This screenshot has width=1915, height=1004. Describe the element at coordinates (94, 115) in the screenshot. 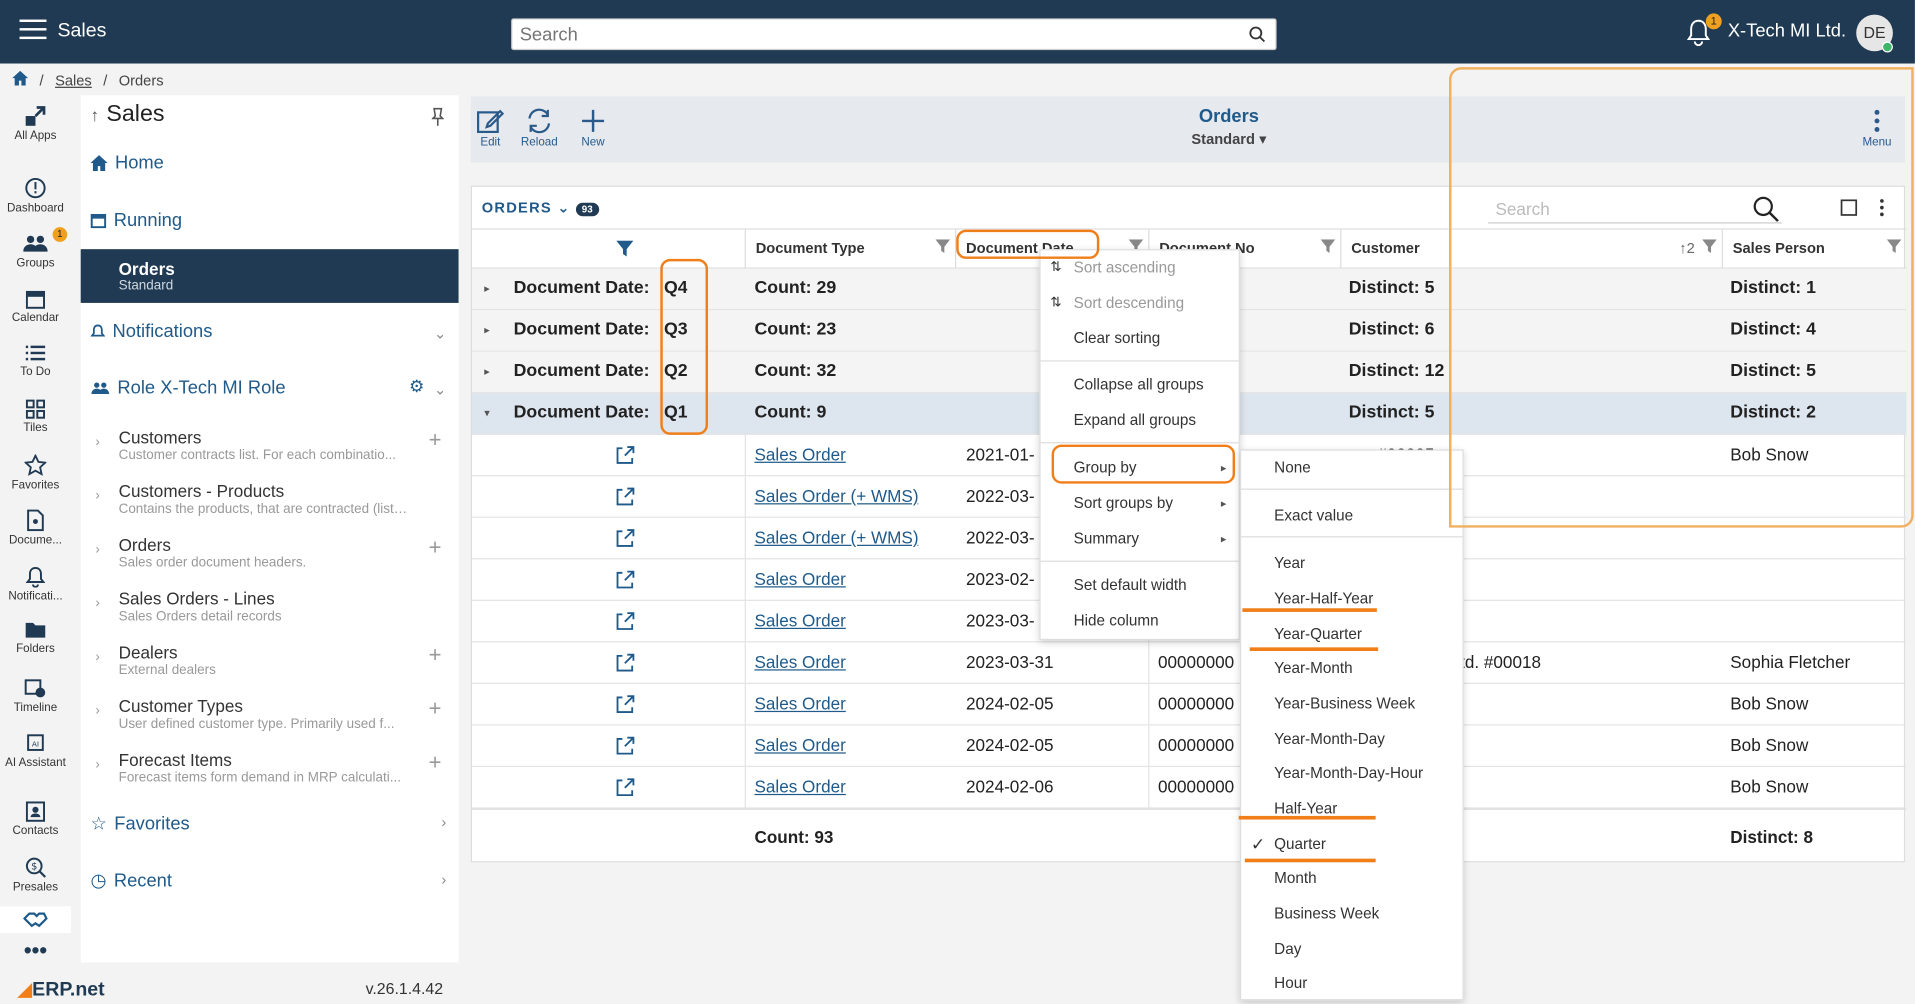

I see `up-arrow-icon: ↑` at that location.